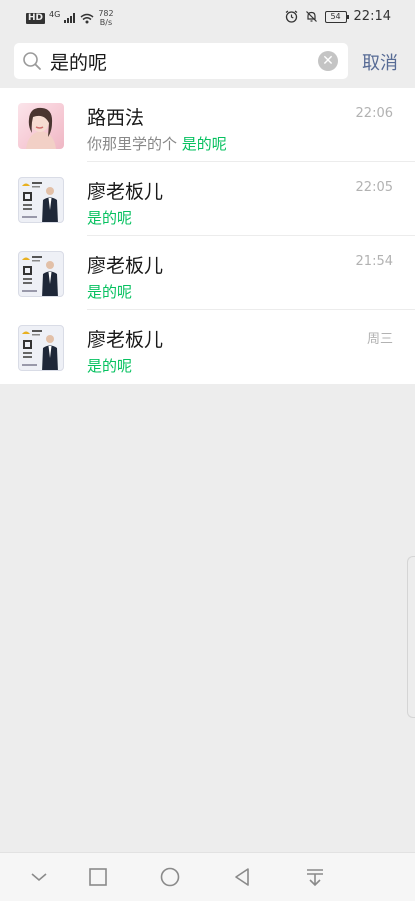 This screenshot has width=415, height=901. What do you see at coordinates (185, 61) in the screenshot?
I see `search-input` at bounding box center [185, 61].